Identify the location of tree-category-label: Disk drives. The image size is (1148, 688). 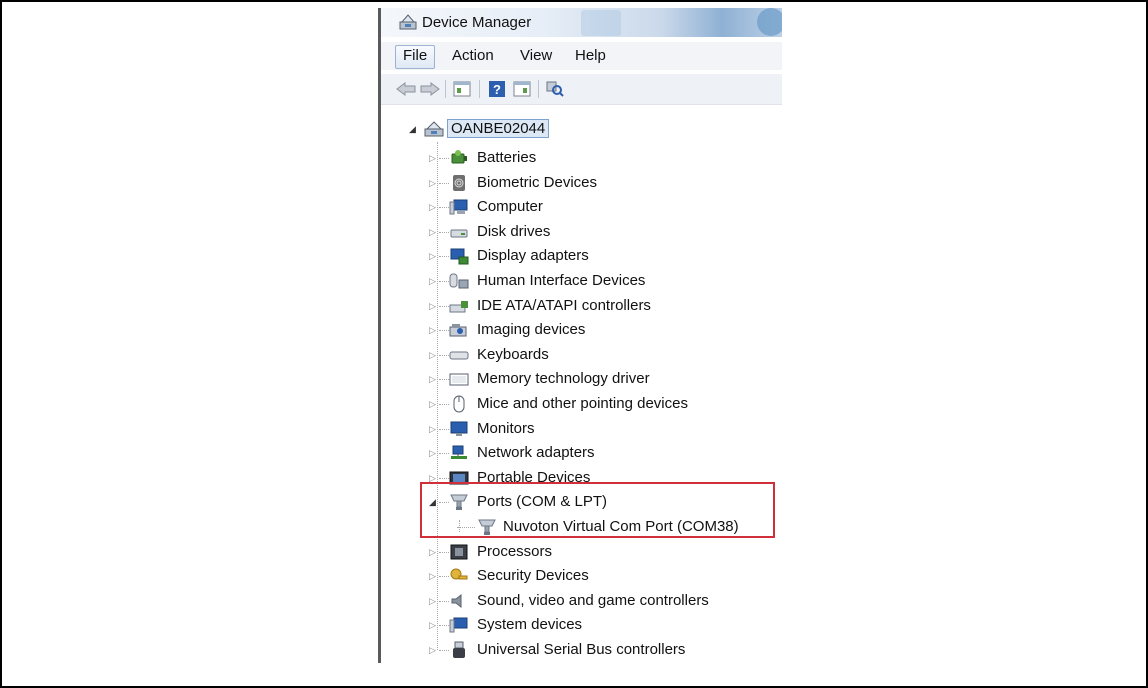
(514, 231).